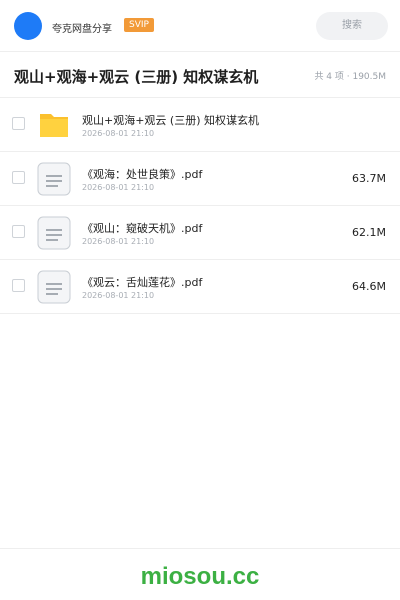  I want to click on list-item: 《观海：处世良策》.pdf 2026-08-01 21:10 63.7M, so click(200, 179).